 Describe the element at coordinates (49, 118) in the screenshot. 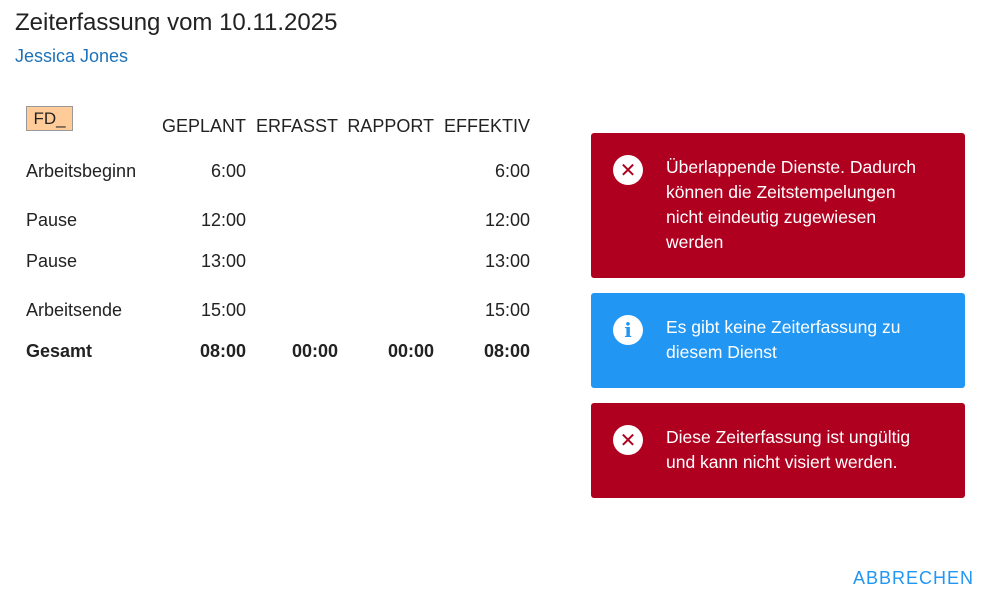

I see `shift-code-badge: FD_` at that location.